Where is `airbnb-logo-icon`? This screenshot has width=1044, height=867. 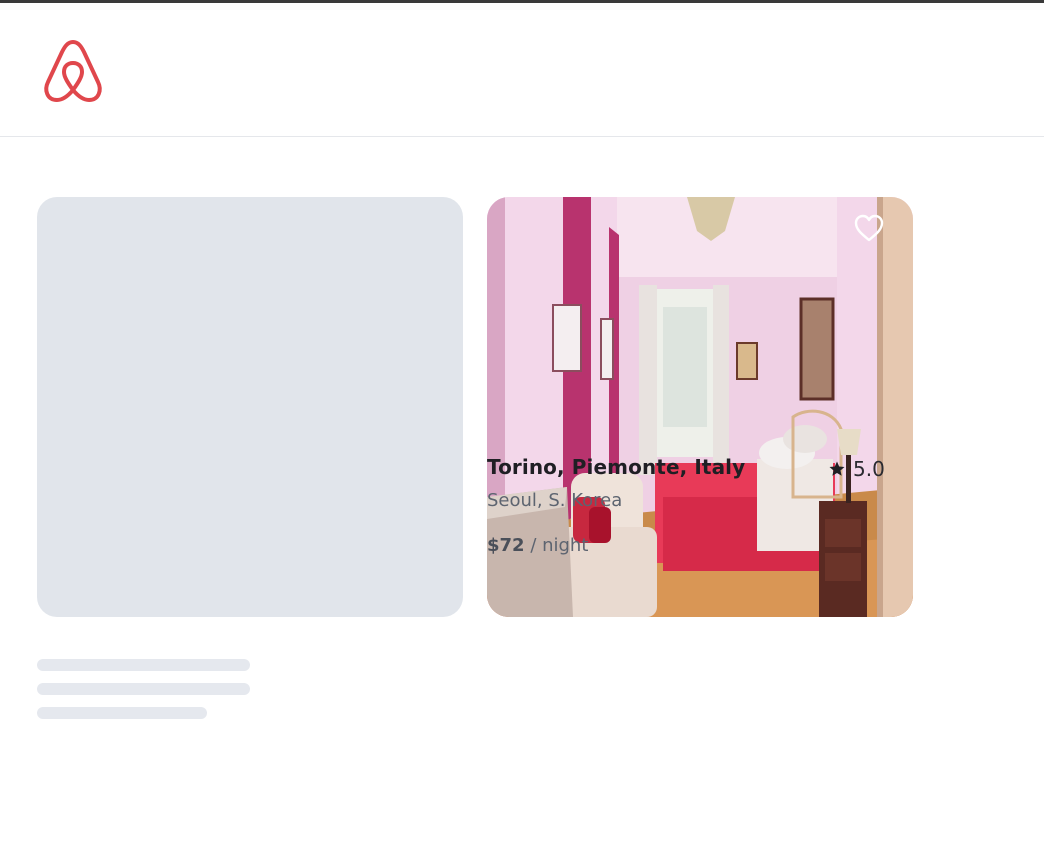
airbnb-logo-icon is located at coordinates (73, 71).